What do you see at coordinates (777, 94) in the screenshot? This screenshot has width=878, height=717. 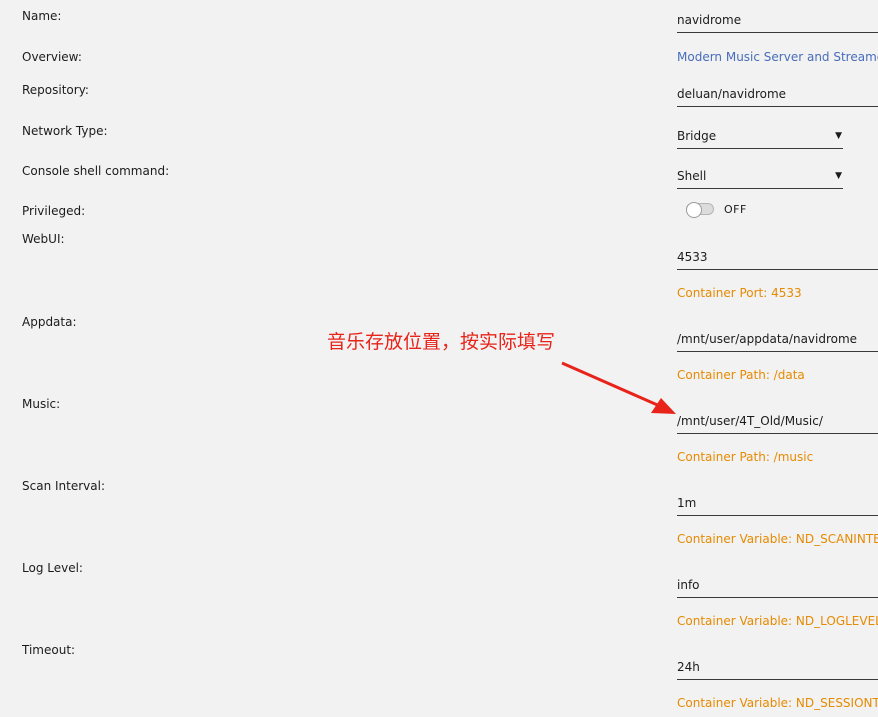 I see `repository-input: deluan/navidrome` at bounding box center [777, 94].